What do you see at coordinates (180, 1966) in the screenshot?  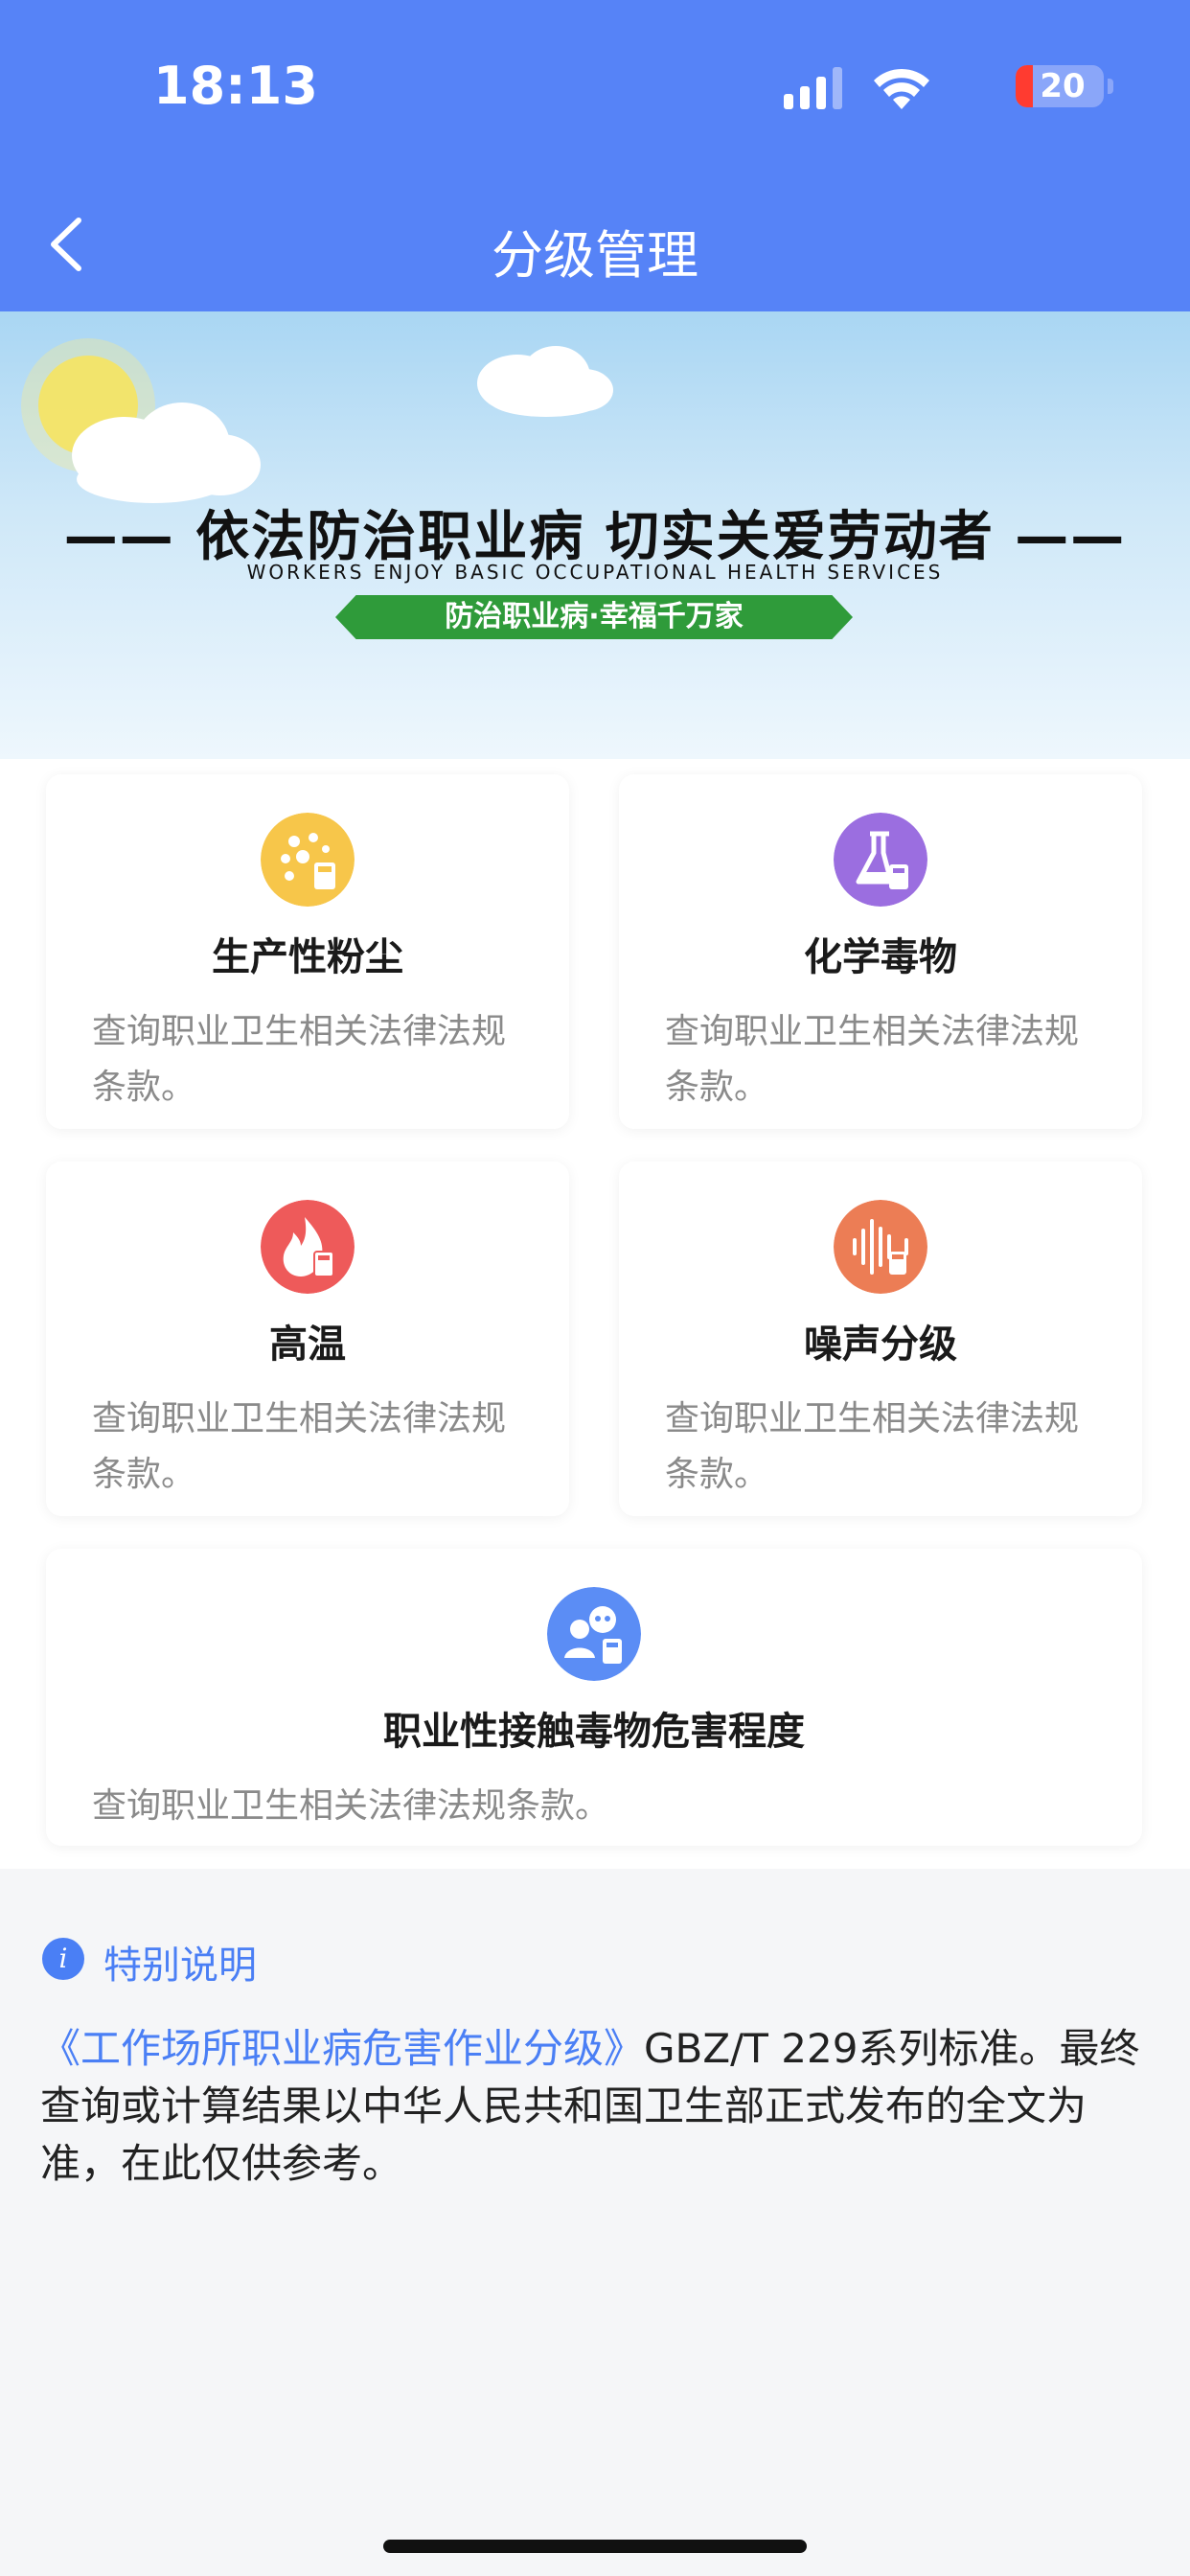 I see `special-note-title: 特别说明` at bounding box center [180, 1966].